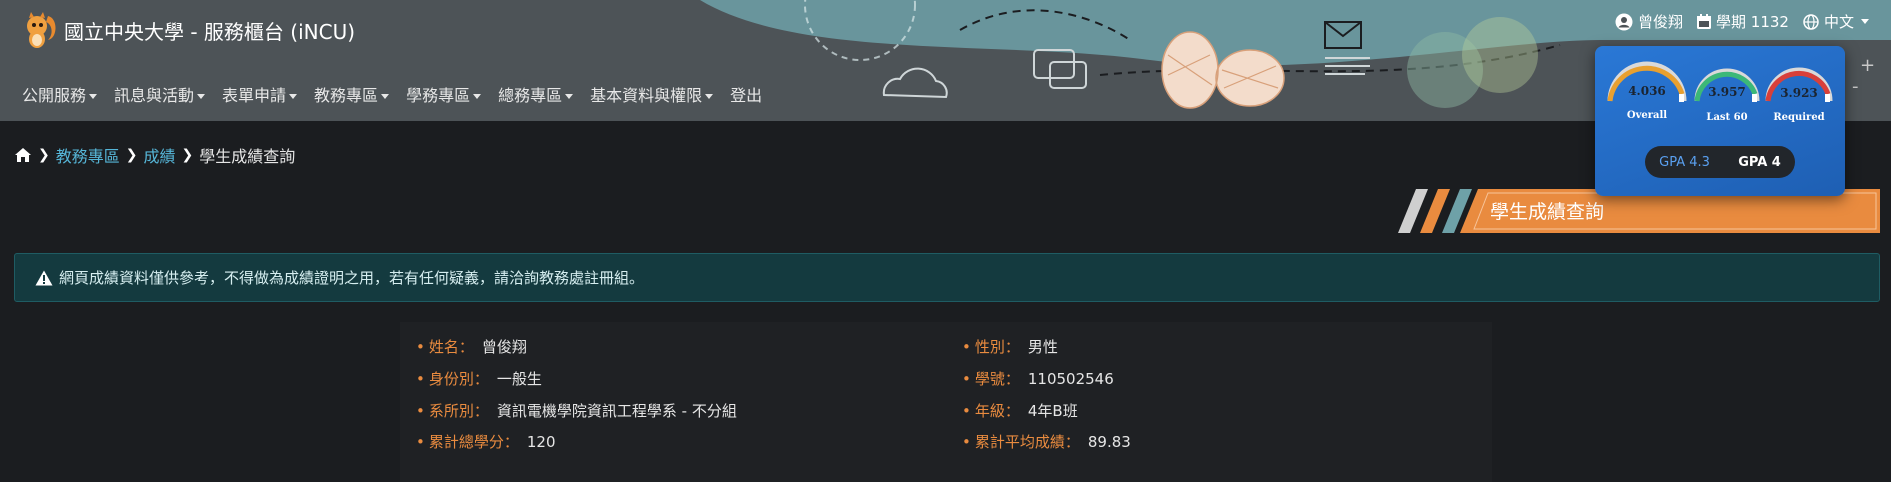 This screenshot has height=482, width=1891. What do you see at coordinates (1109, 441) in the screenshot?
I see `info-value: 89.83` at bounding box center [1109, 441].